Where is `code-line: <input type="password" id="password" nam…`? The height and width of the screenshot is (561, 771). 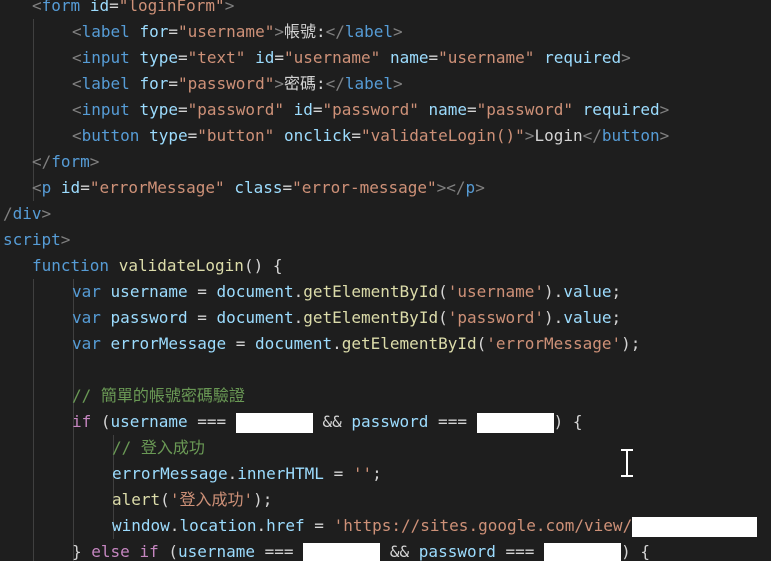 code-line: <input type="password" id="password" nam… is located at coordinates (370, 110).